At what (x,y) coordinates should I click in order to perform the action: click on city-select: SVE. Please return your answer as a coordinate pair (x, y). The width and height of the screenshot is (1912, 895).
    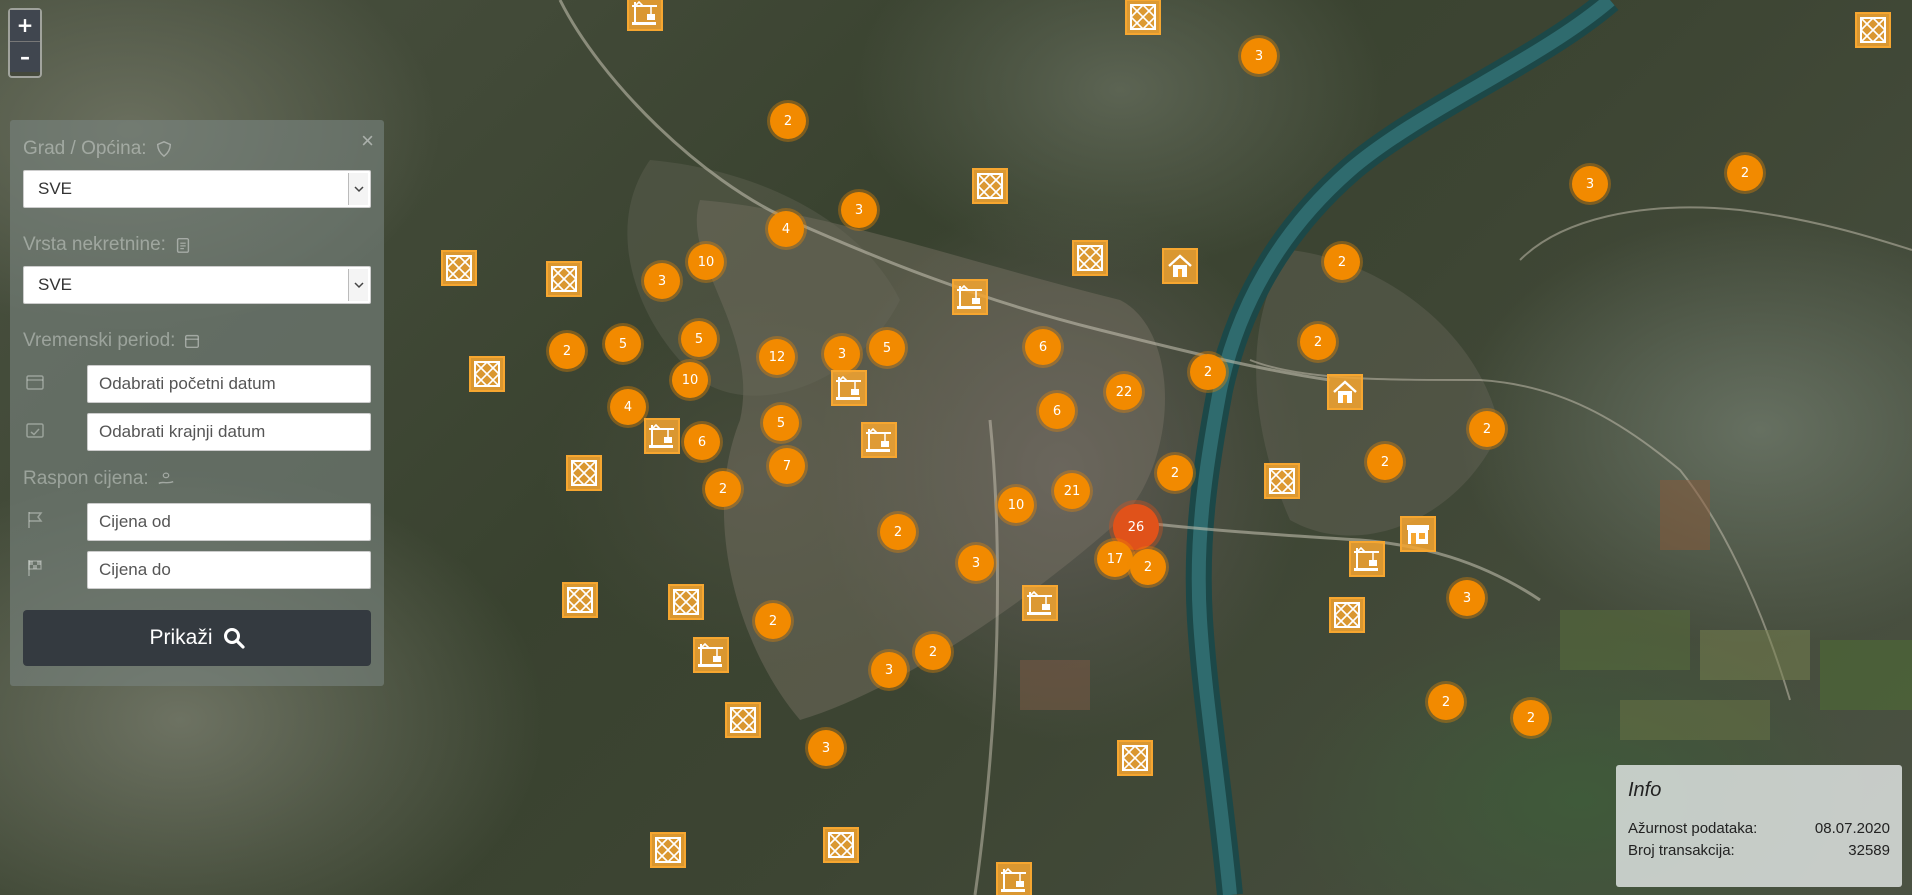
    Looking at the image, I should click on (197, 189).